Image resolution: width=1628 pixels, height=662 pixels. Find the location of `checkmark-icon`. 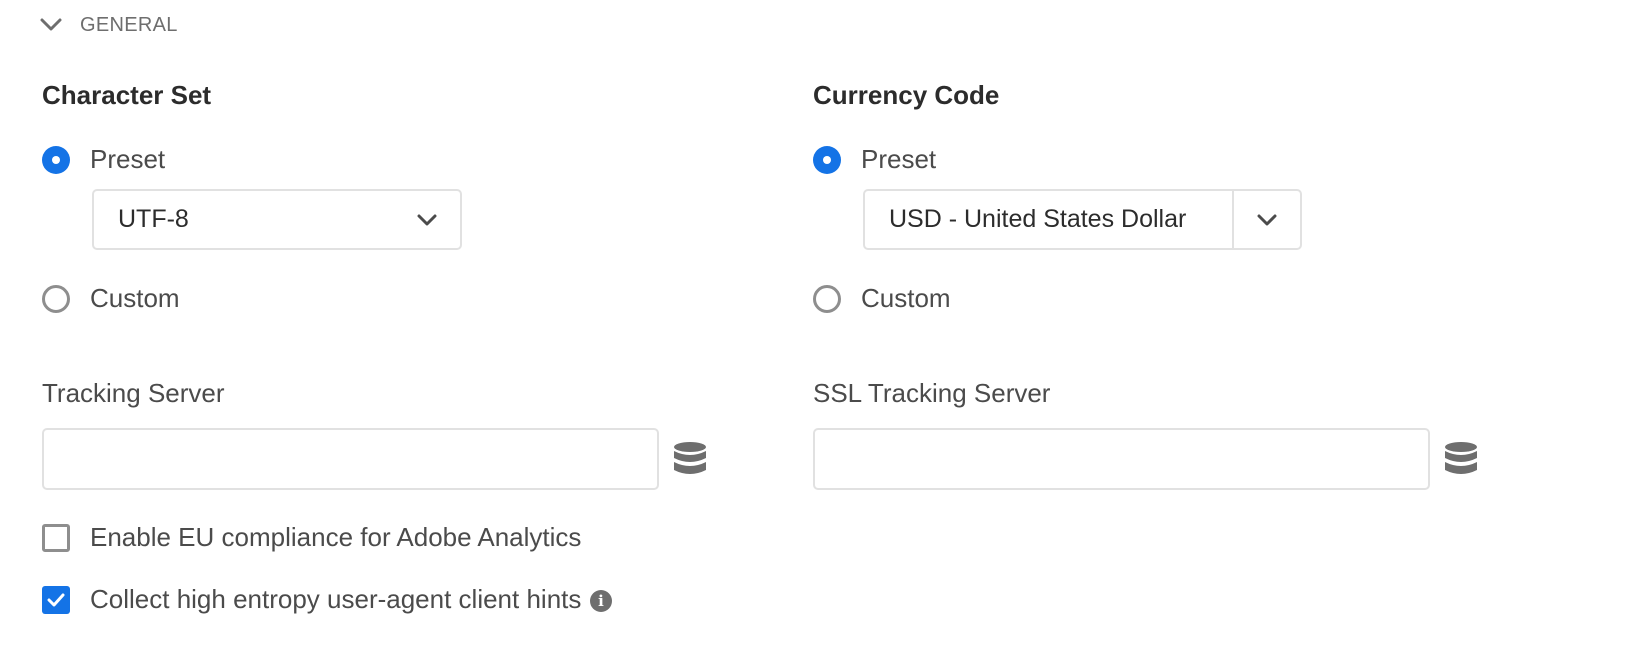

checkmark-icon is located at coordinates (56, 599).